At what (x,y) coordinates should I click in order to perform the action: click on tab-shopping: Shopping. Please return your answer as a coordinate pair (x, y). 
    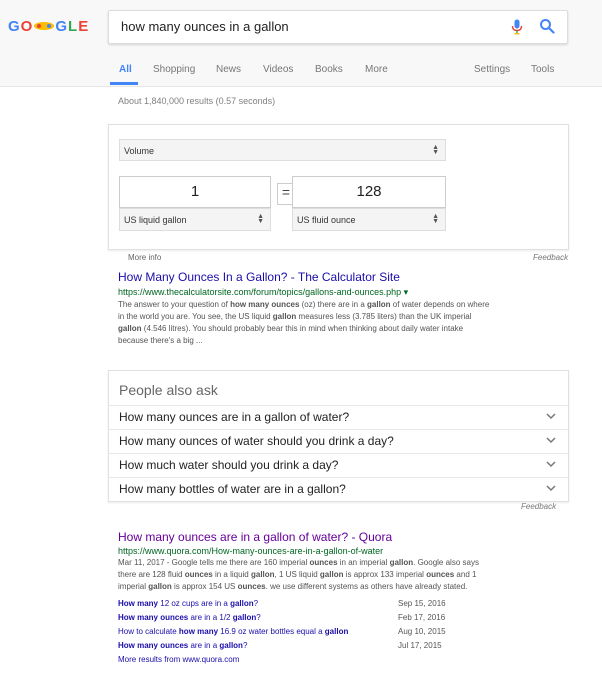
    Looking at the image, I should click on (174, 69).